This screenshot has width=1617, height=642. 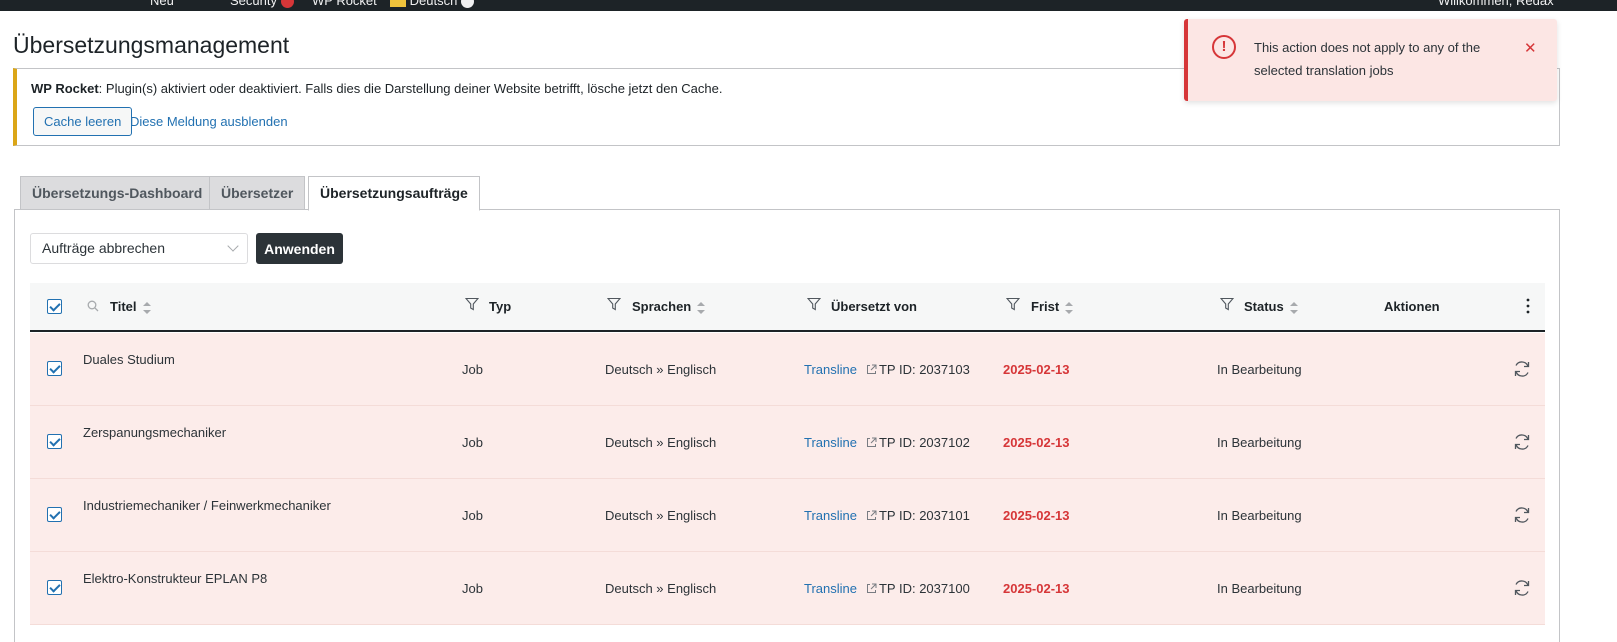 I want to click on job-translator: Transline TP ID: 2037102, so click(x=887, y=442).